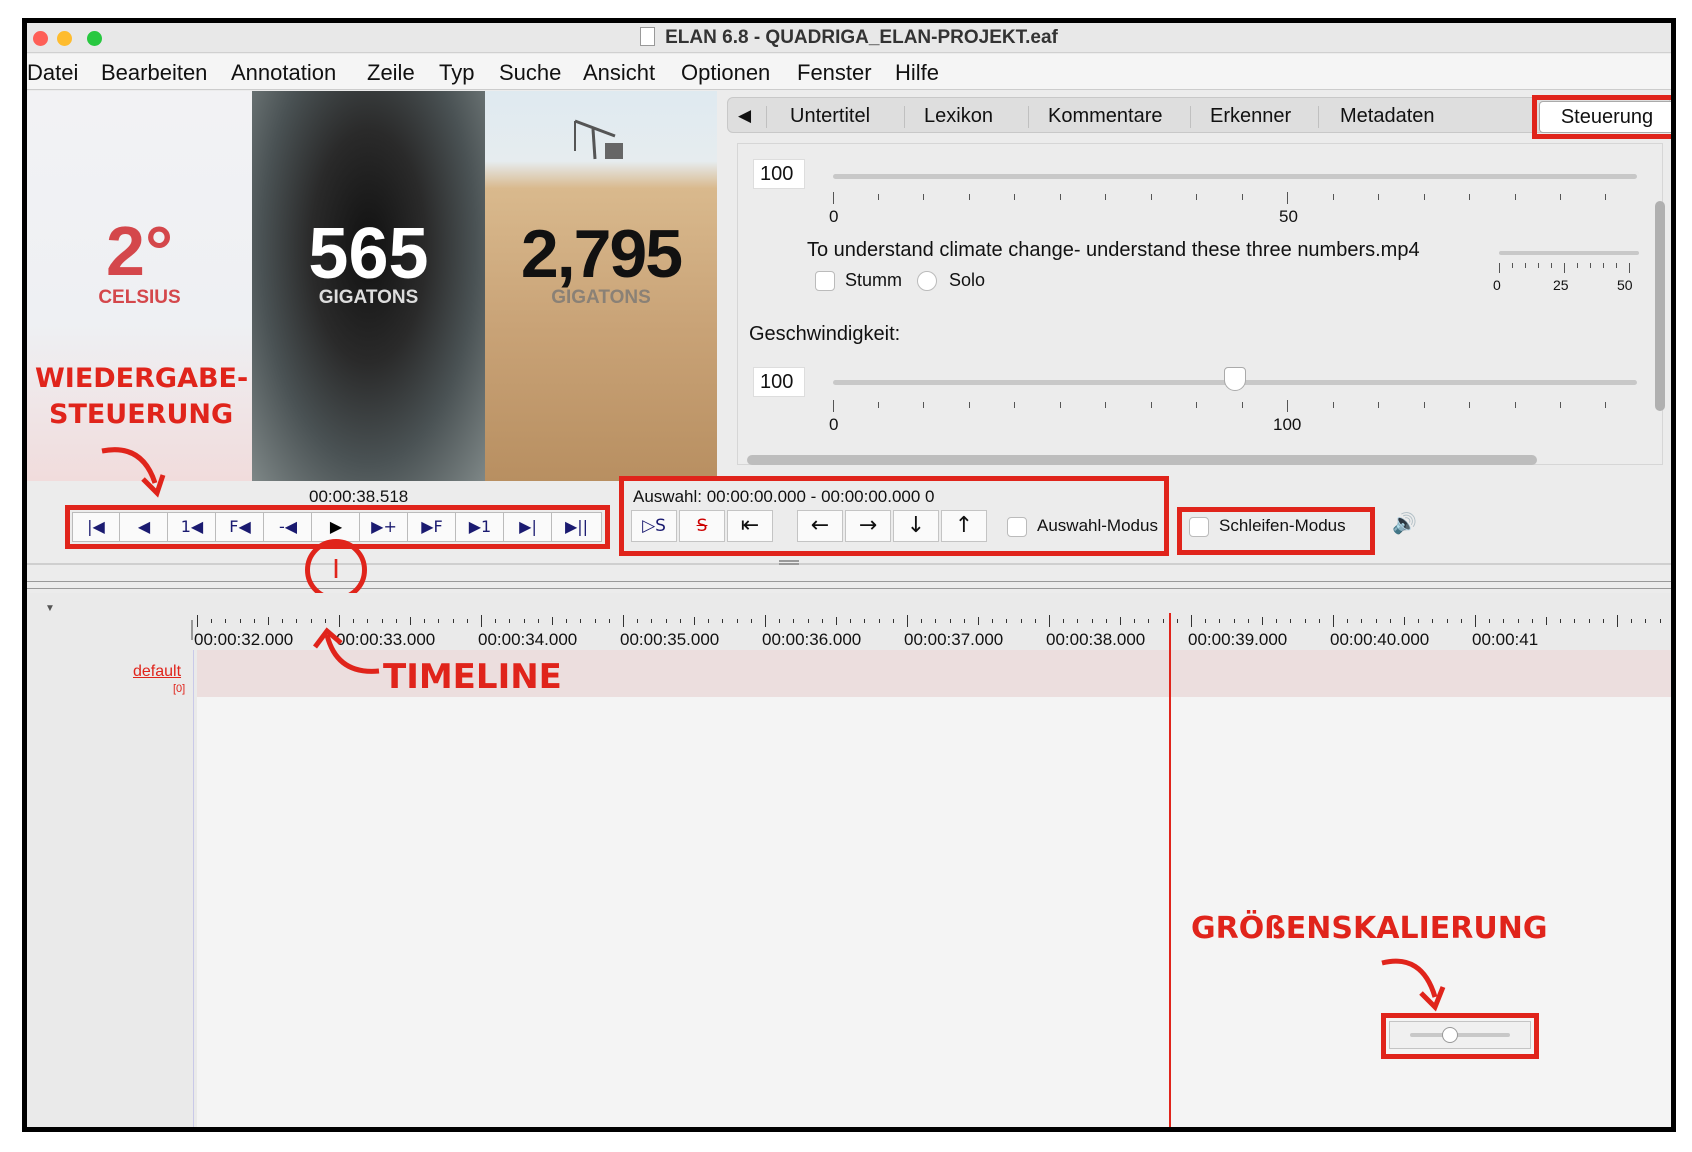  What do you see at coordinates (192, 630) in the screenshot?
I see `timeline-handle` at bounding box center [192, 630].